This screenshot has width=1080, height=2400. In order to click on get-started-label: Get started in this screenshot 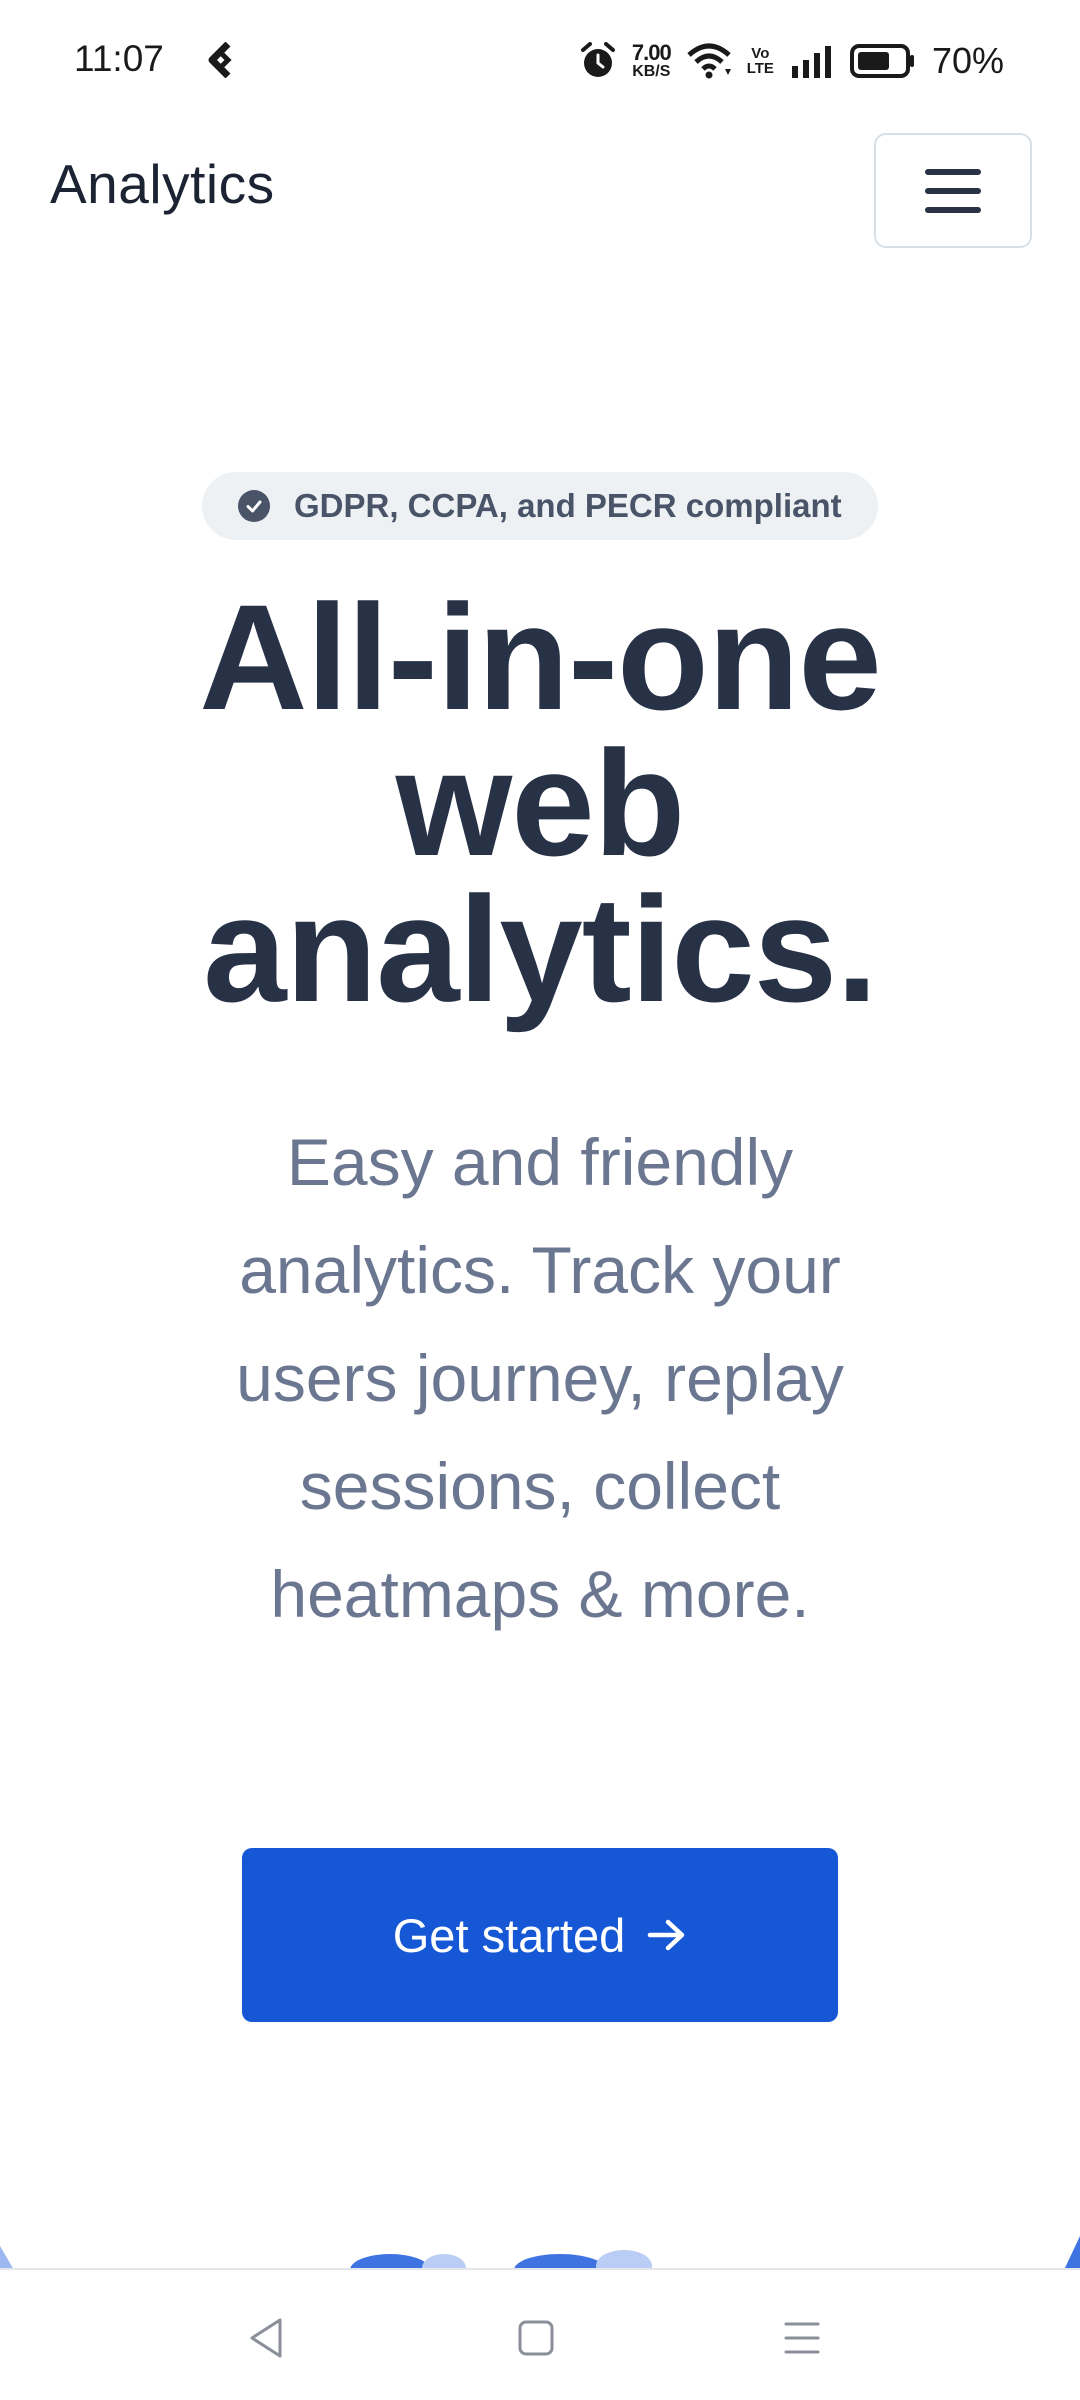, I will do `click(509, 1935)`.